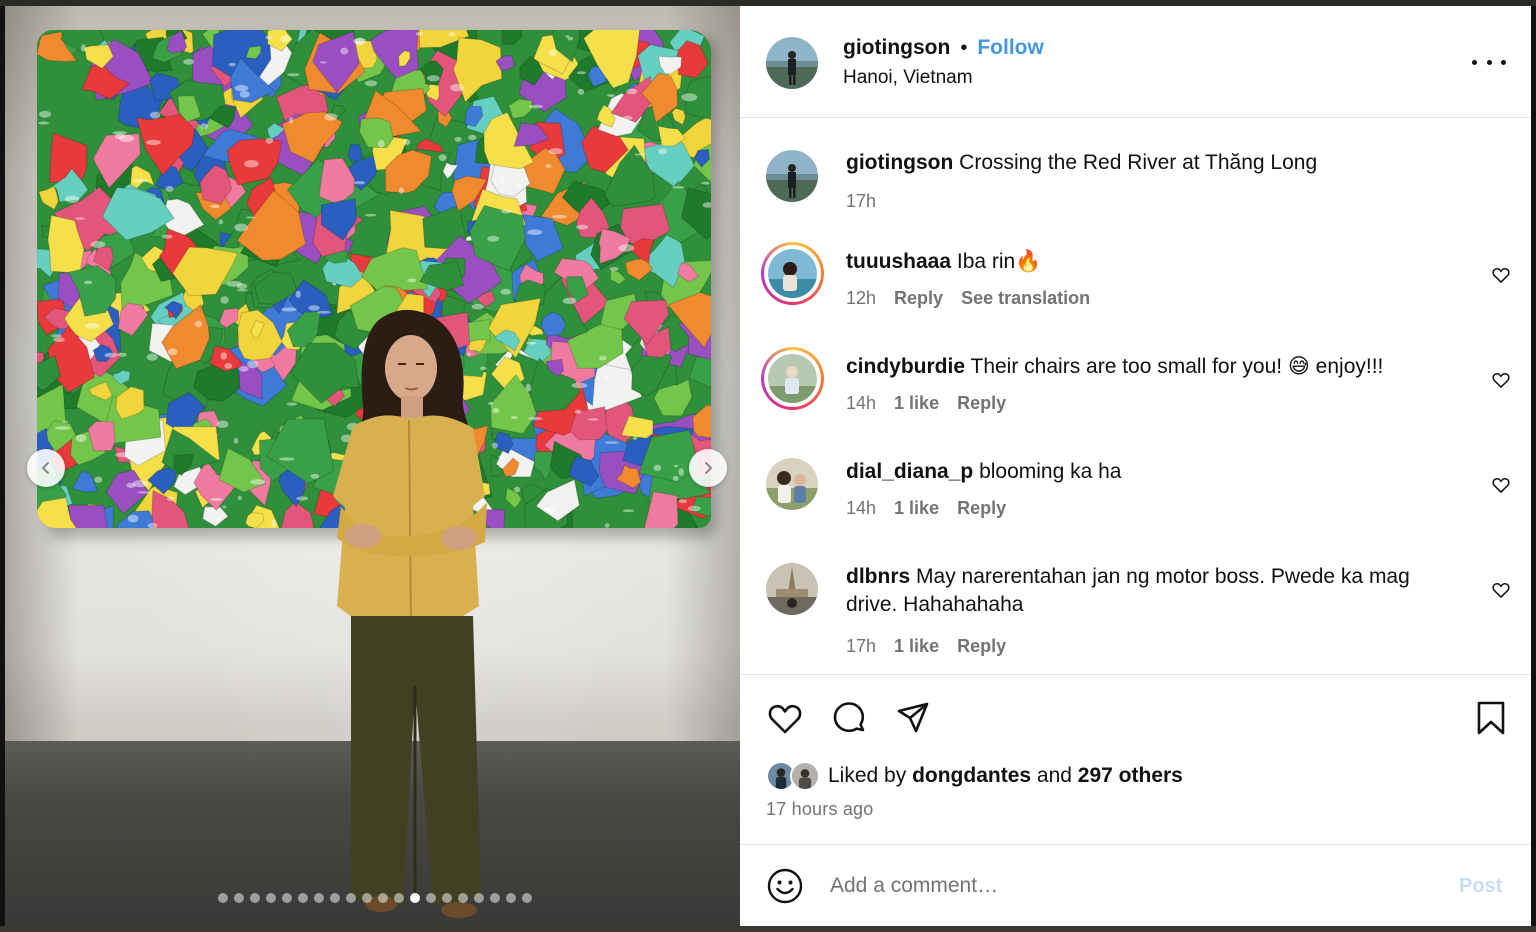 The image size is (1536, 932). I want to click on post-comment-button: Post, so click(1480, 886).